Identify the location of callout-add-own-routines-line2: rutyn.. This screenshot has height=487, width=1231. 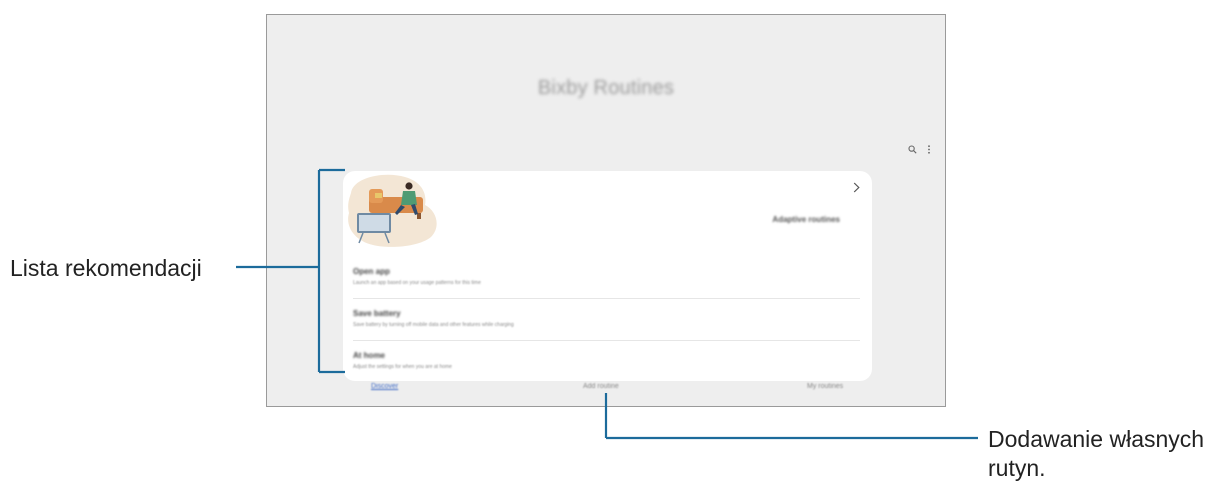
(1017, 468).